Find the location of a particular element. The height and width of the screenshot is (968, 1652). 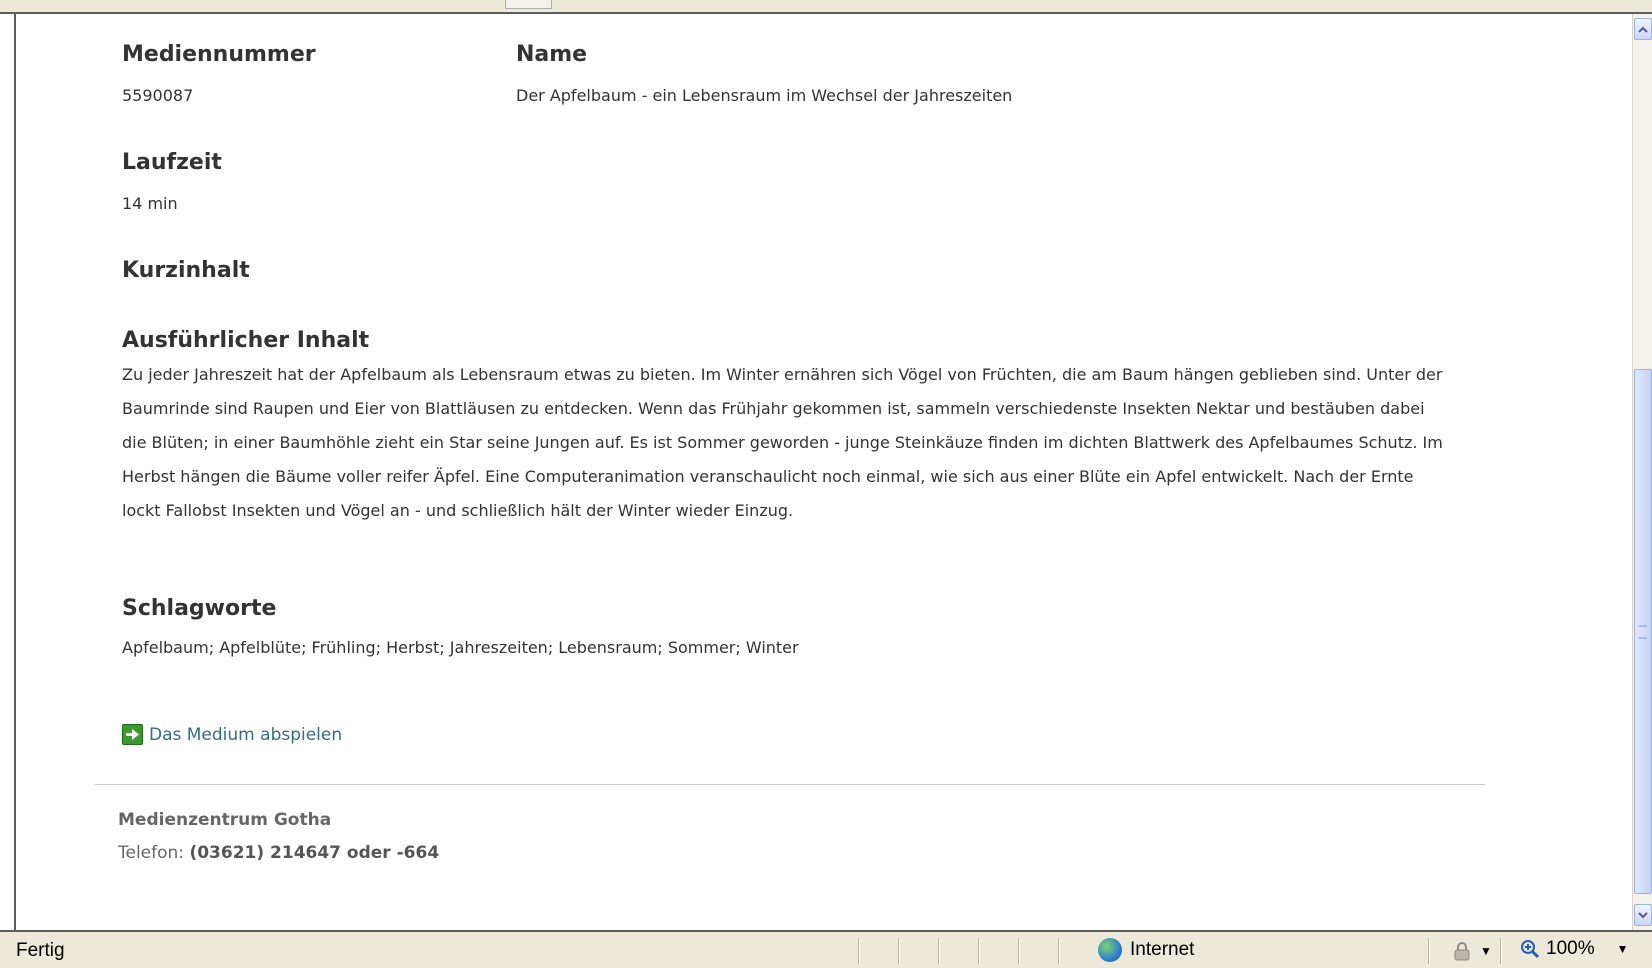

protected-mode: ▼ is located at coordinates (1471, 951).